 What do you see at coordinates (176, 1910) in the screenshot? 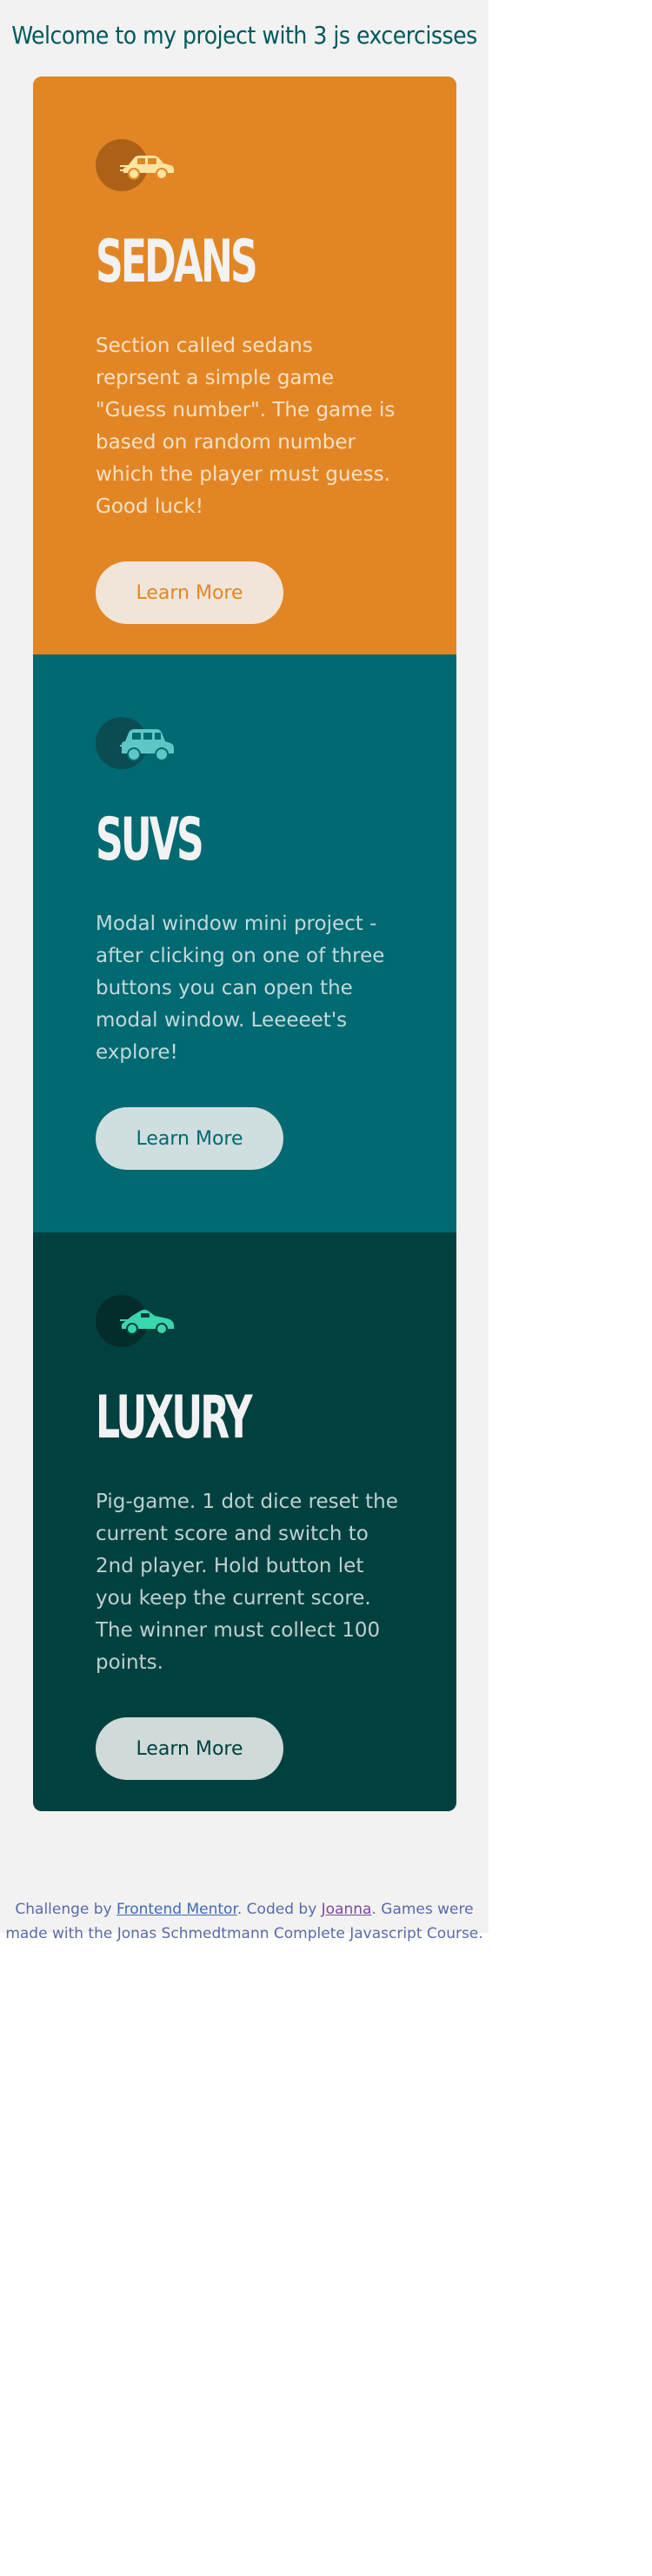
I see `frontend-mentor-link: Frontend Mentor` at bounding box center [176, 1910].